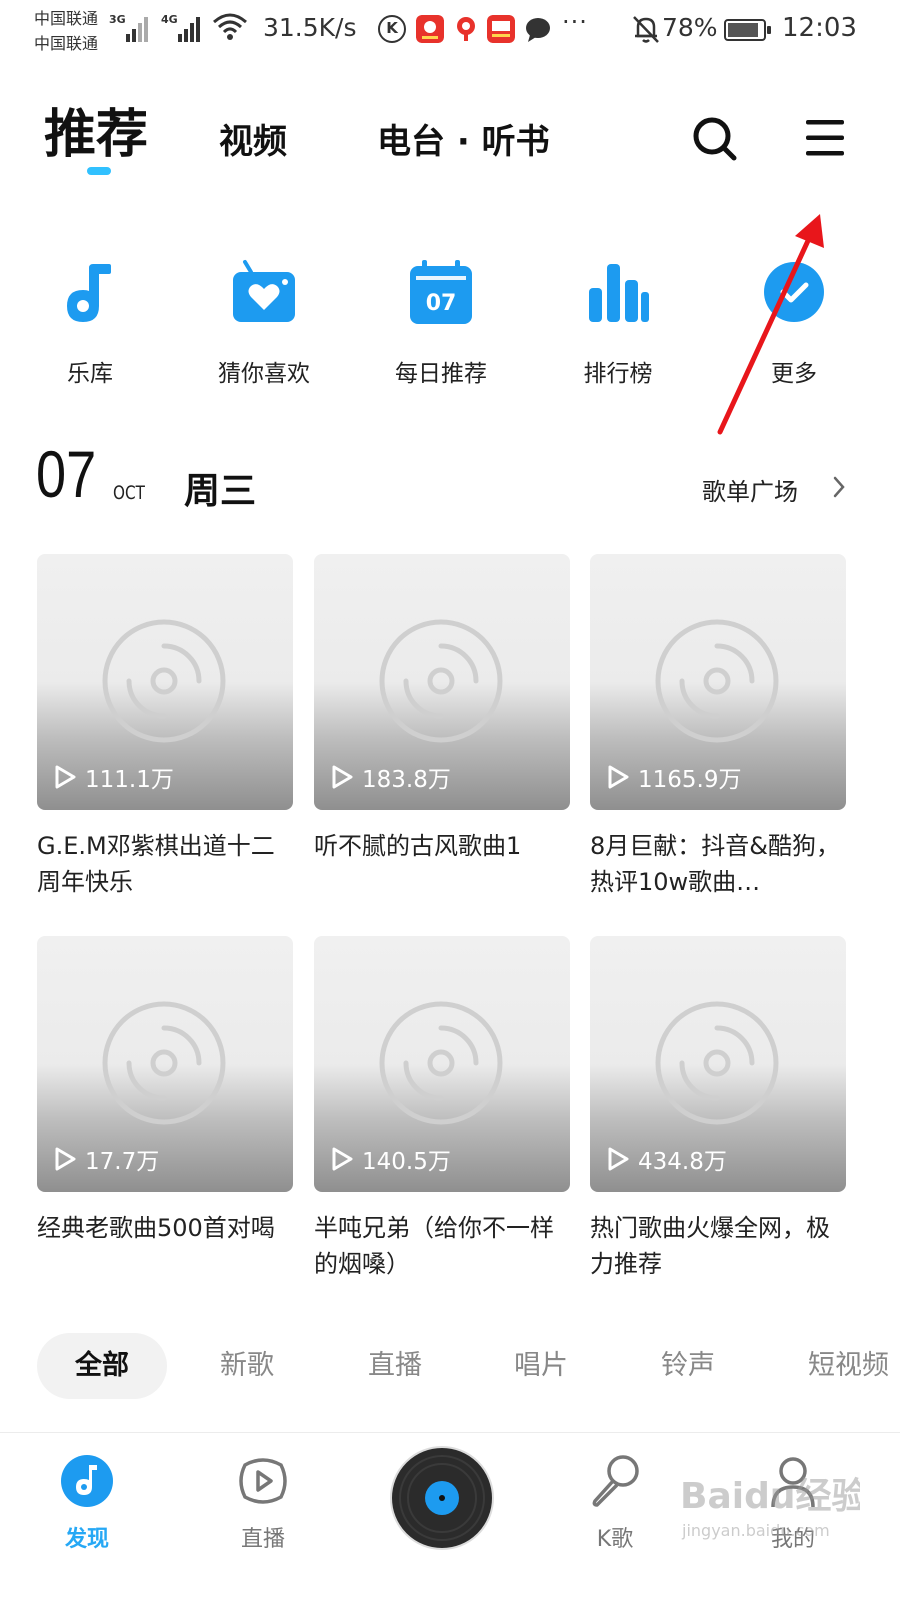 The width and height of the screenshot is (900, 1600). Describe the element at coordinates (96, 129) in the screenshot. I see `tab-recommend: 推荐` at that location.